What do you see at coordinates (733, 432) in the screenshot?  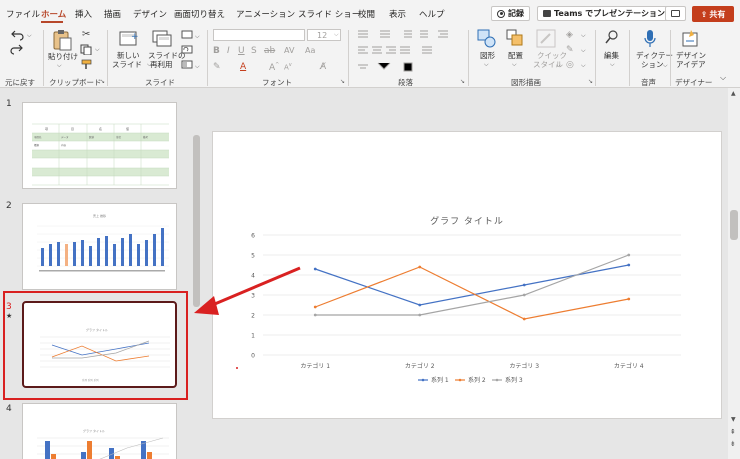 I see `prev-slide-icon: ⇞` at bounding box center [733, 432].